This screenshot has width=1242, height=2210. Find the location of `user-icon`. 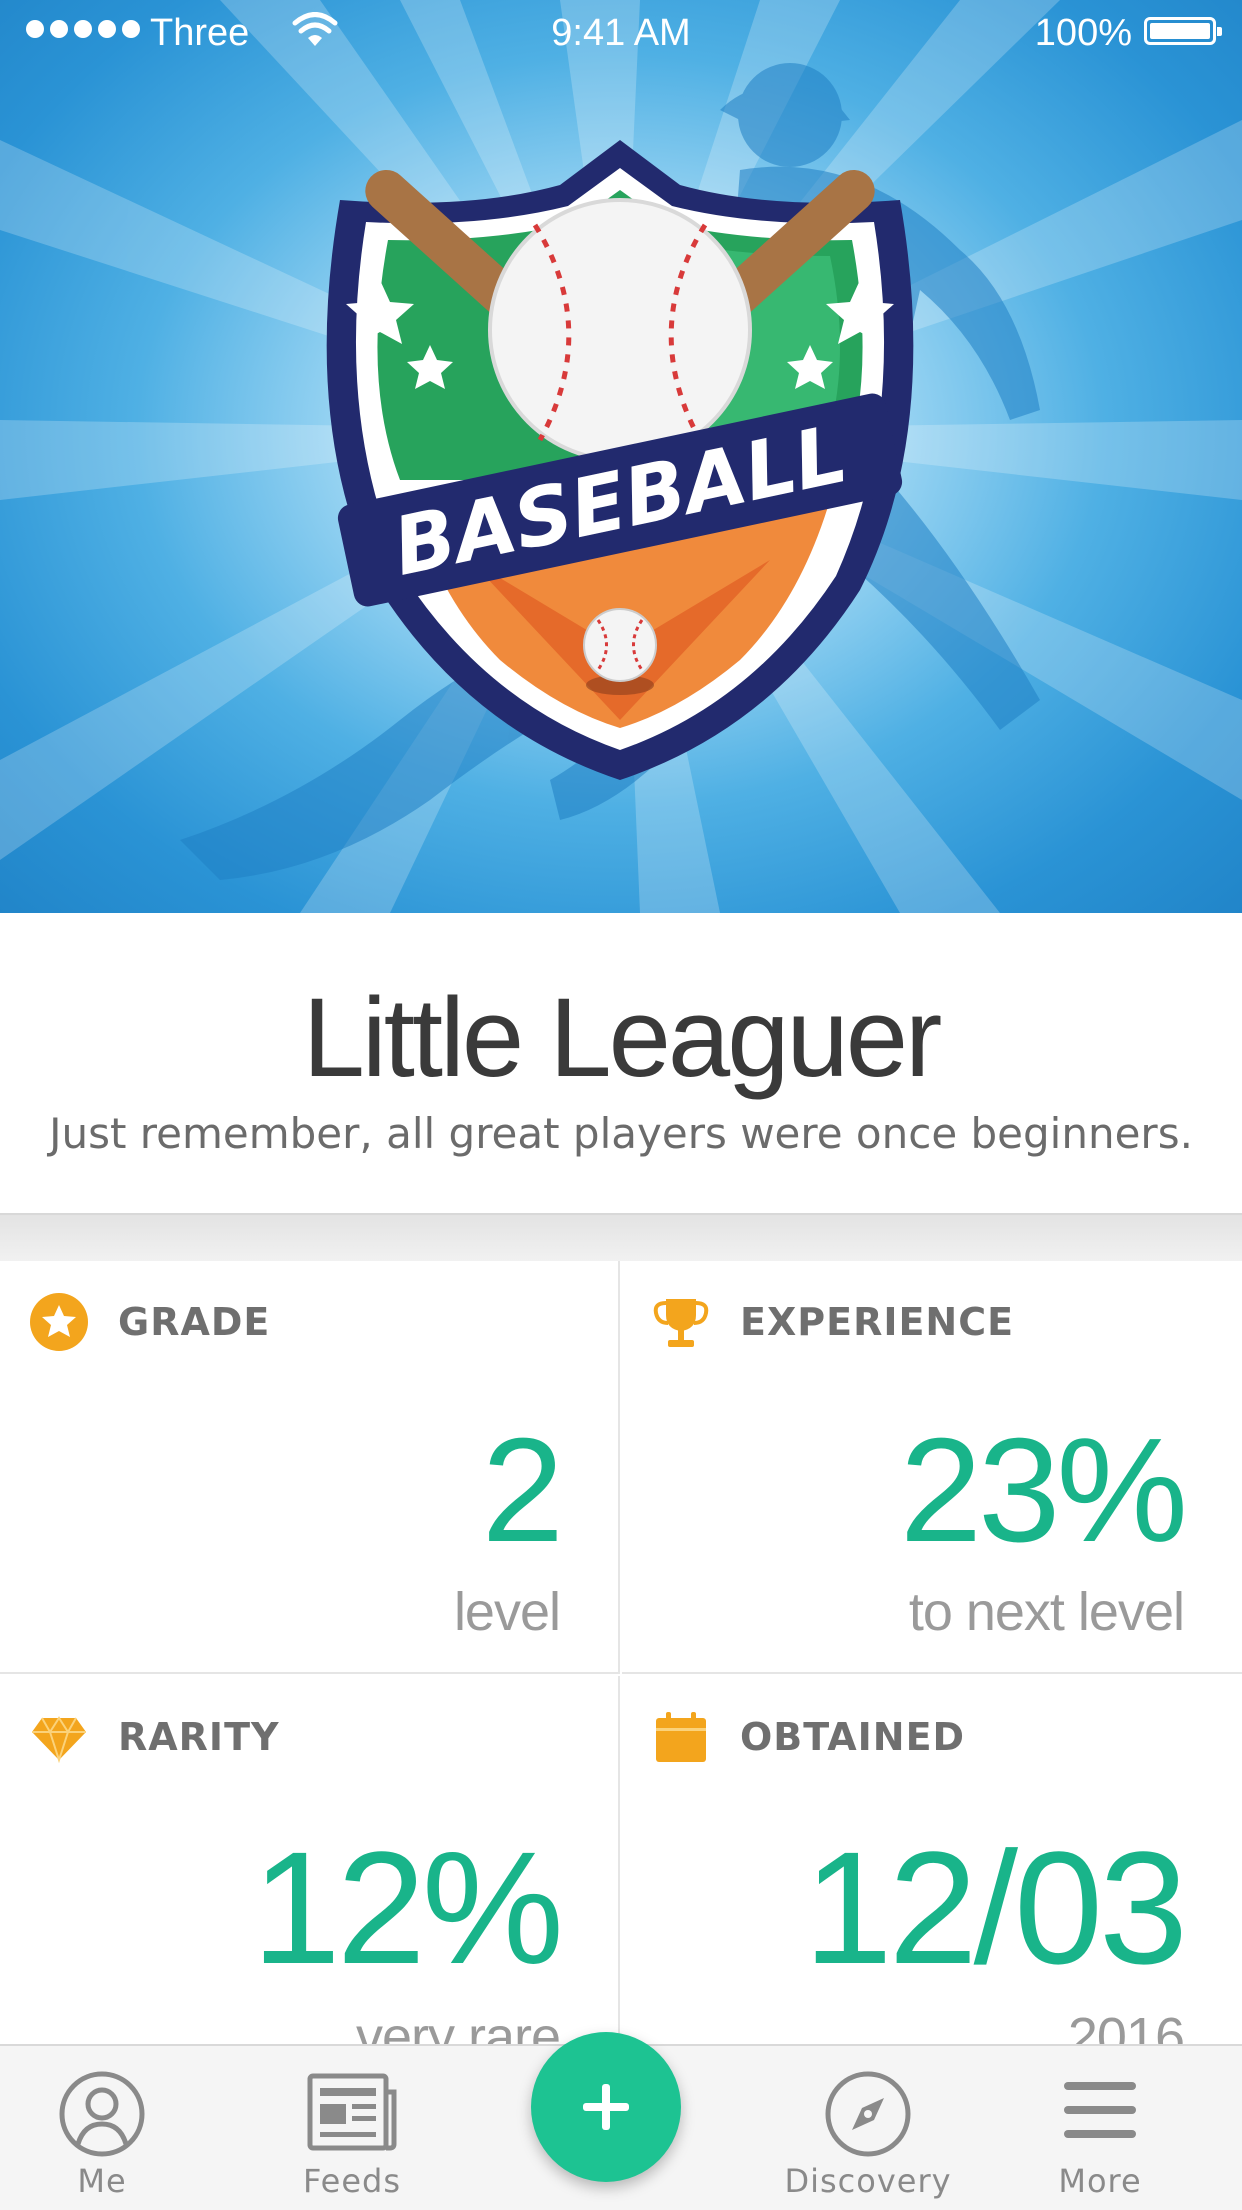

user-icon is located at coordinates (102, 2114).